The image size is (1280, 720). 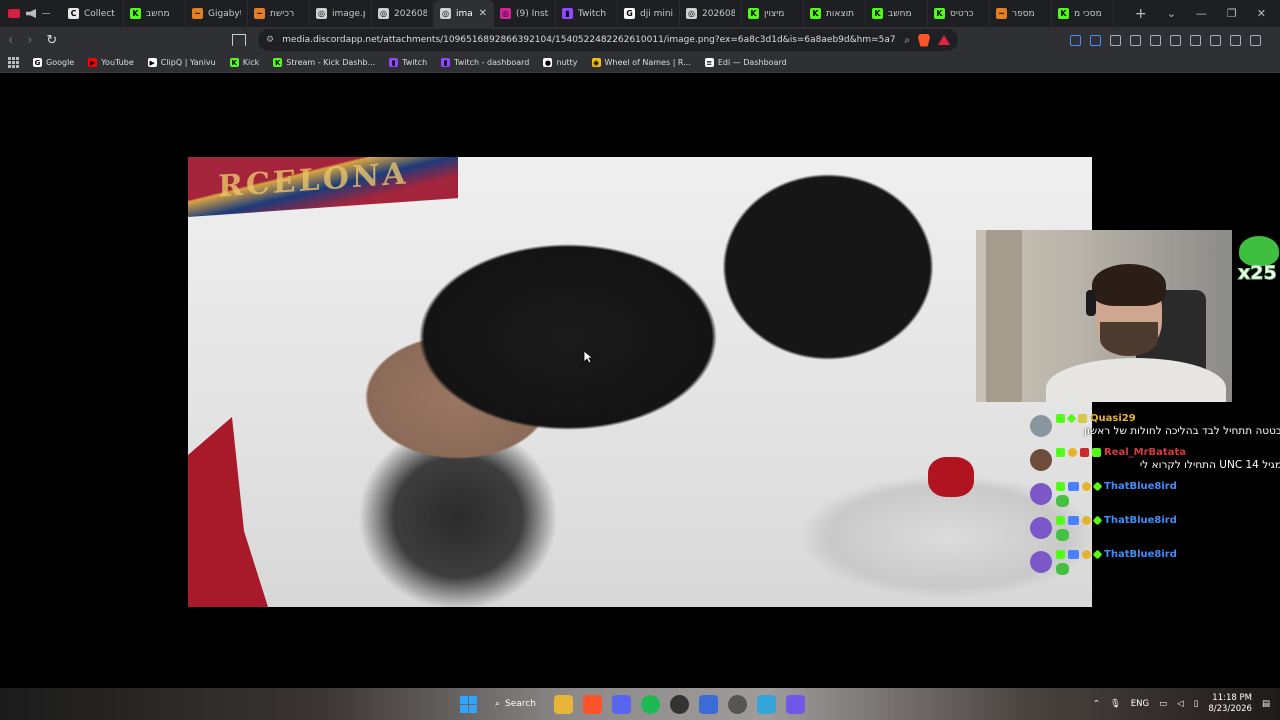 What do you see at coordinates (99, 13) in the screenshot?
I see `tab-label: Collect` at bounding box center [99, 13].